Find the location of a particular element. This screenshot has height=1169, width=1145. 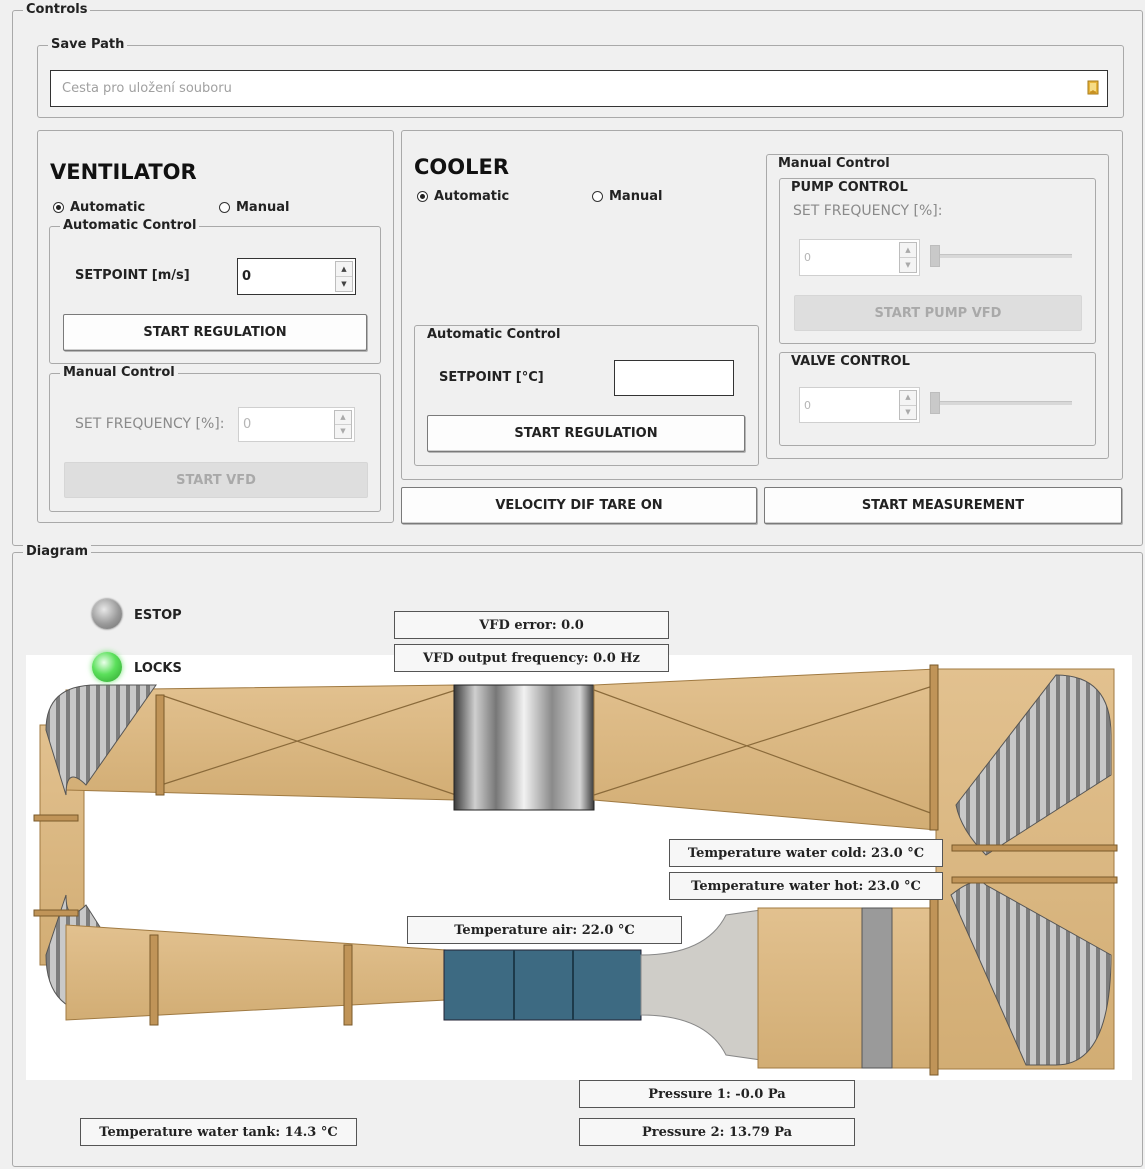

water-tank-readout: Temperature water tank: 14.3 °C is located at coordinates (218, 1132).